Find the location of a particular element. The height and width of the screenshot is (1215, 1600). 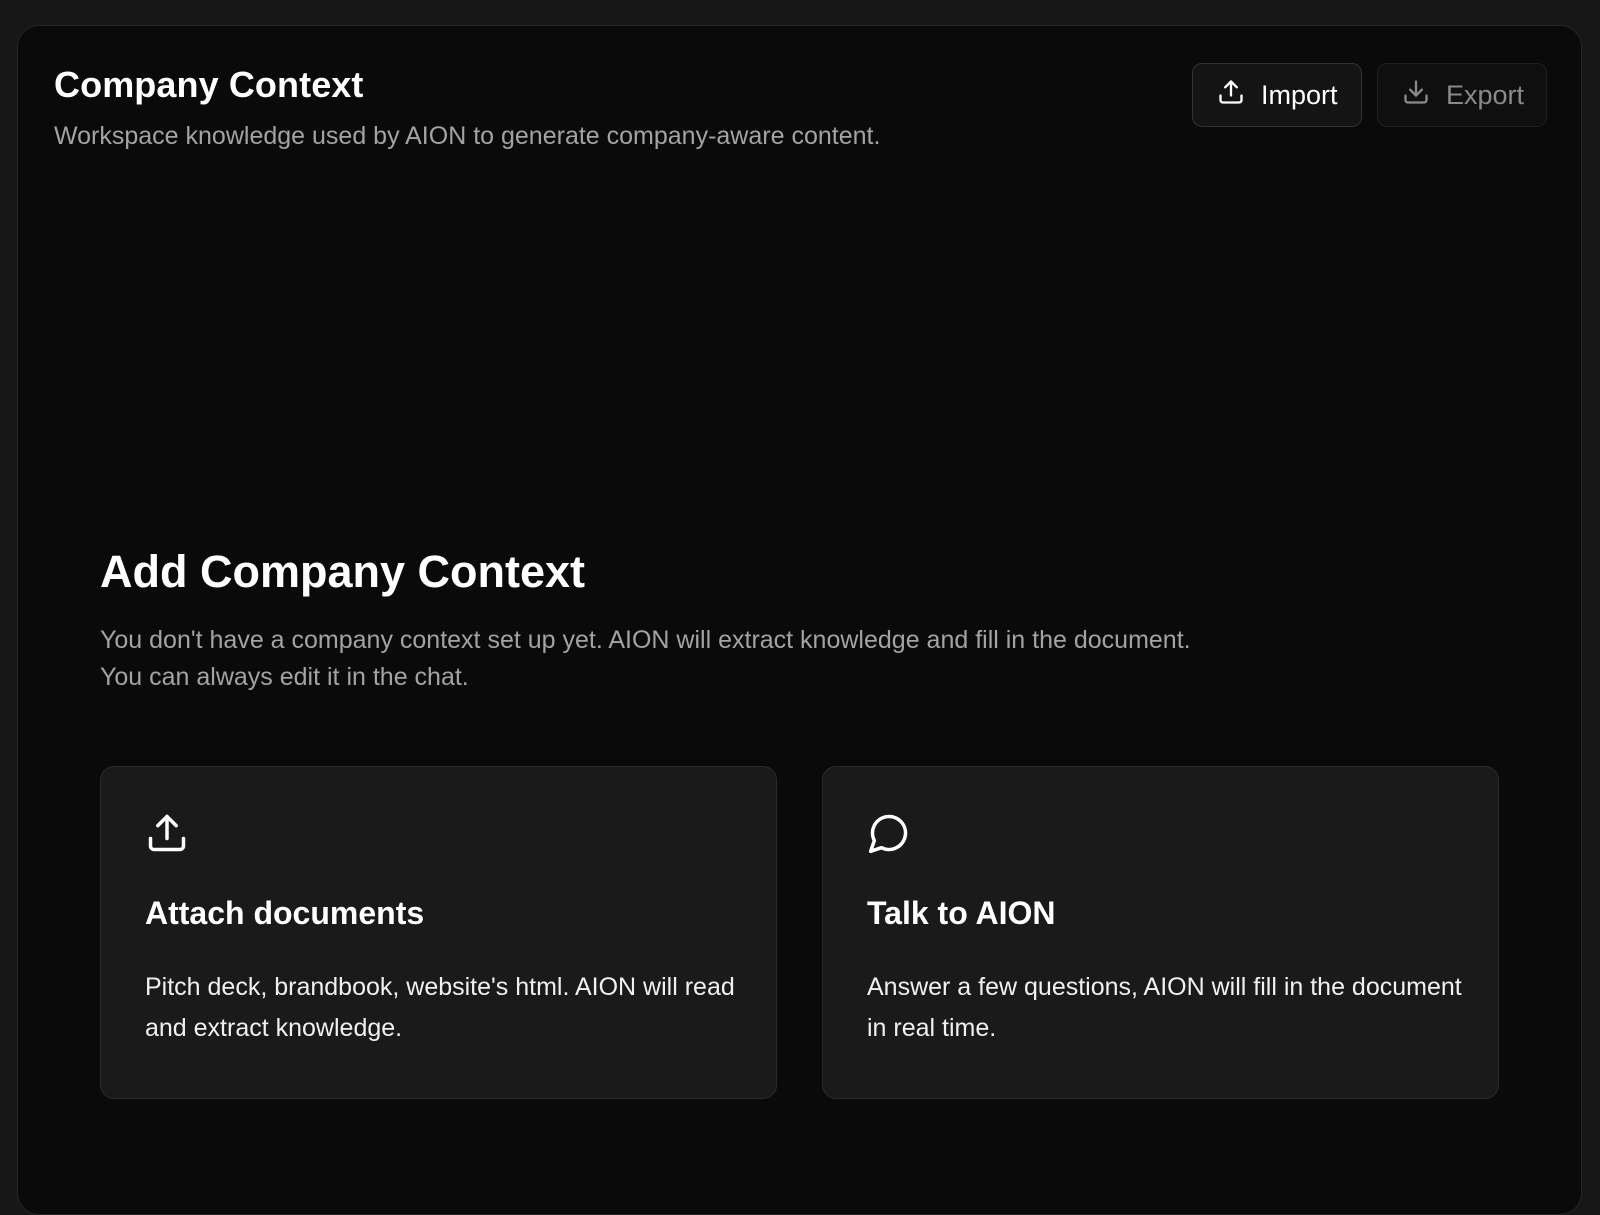

empty-state-title: Add Company Context is located at coordinates (343, 571).